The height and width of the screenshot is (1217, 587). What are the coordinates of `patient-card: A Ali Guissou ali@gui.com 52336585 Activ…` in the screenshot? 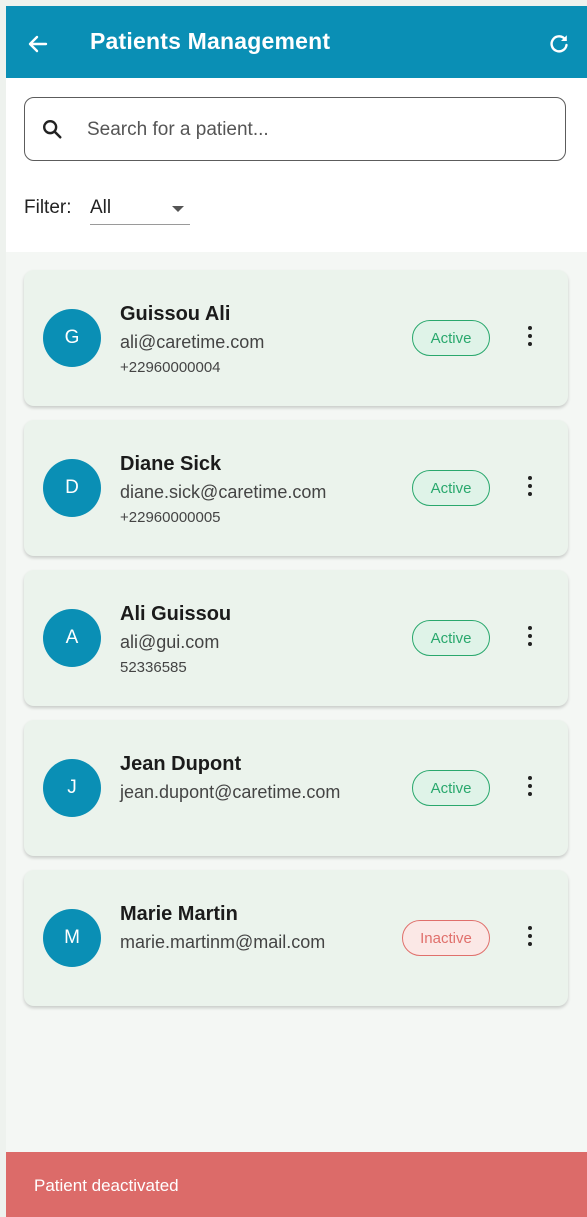 It's located at (296, 638).